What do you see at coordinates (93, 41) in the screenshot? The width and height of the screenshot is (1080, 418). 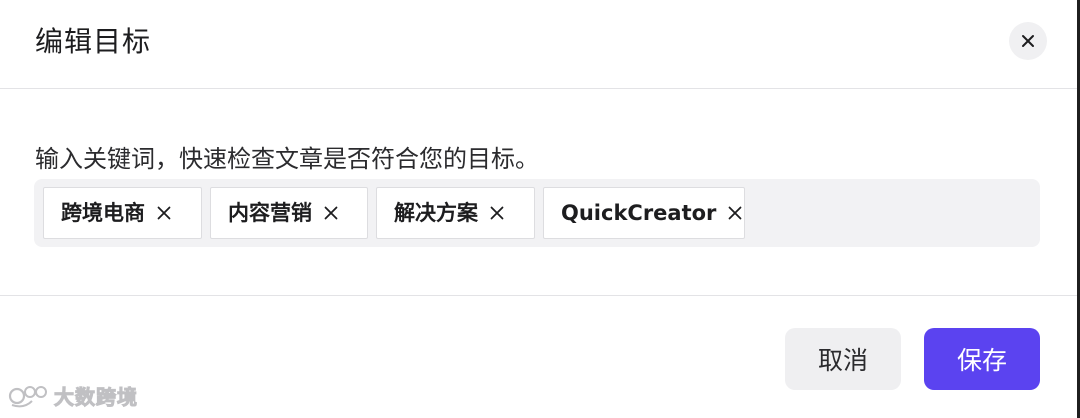 I see `dialog-title: 编辑目标` at bounding box center [93, 41].